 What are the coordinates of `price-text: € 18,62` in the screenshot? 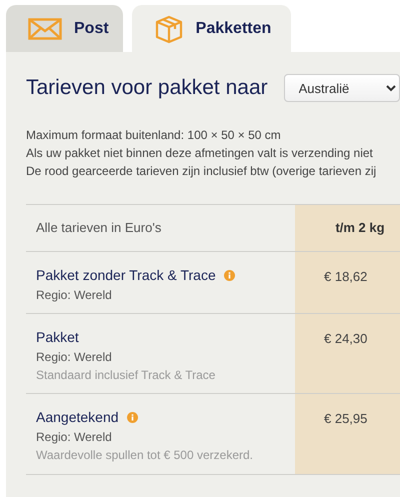 It's located at (345, 276).